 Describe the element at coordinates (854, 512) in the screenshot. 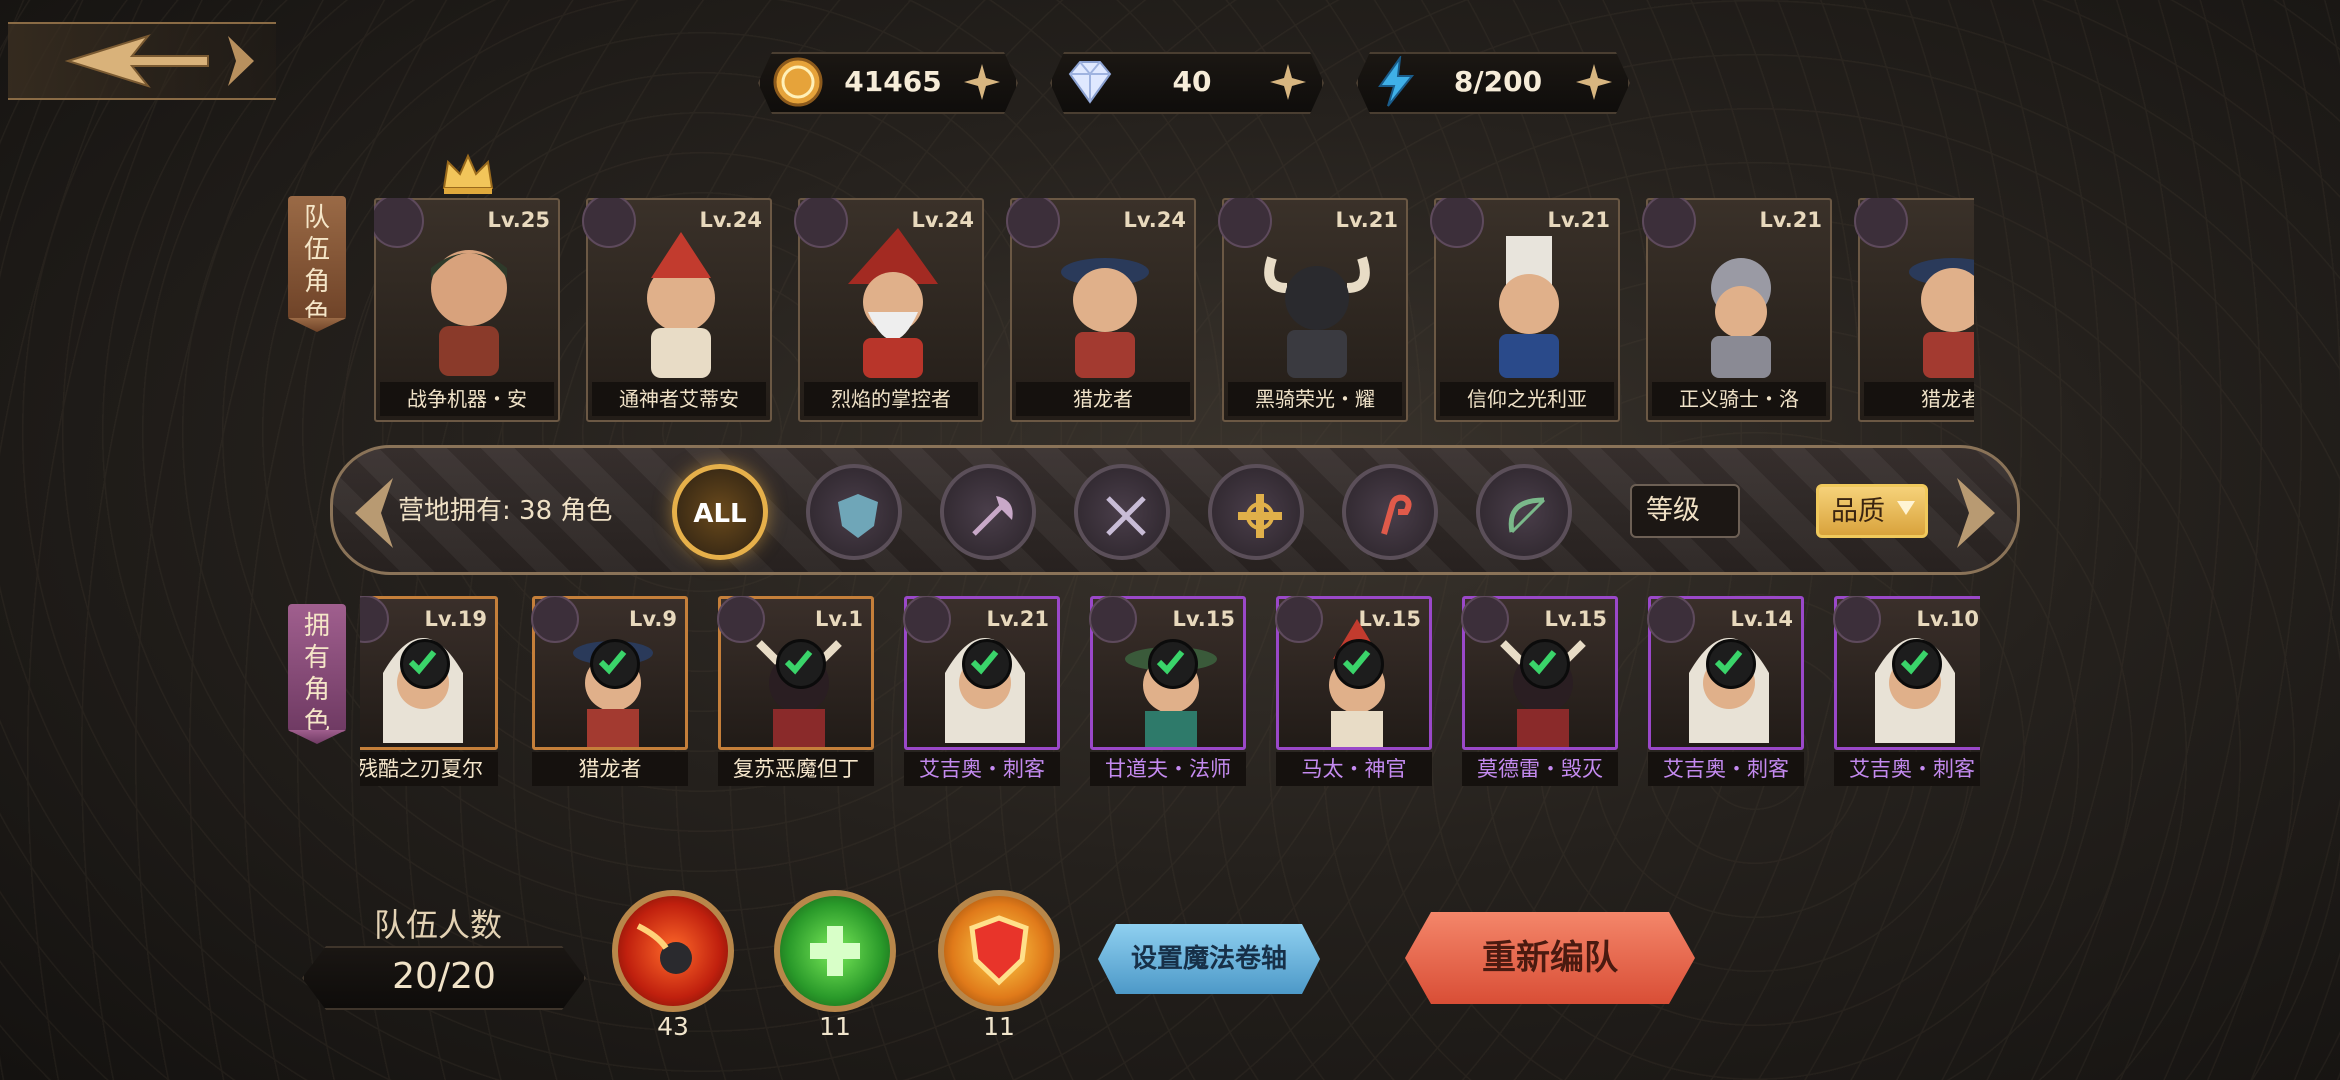

I see `filter-shield-button` at that location.